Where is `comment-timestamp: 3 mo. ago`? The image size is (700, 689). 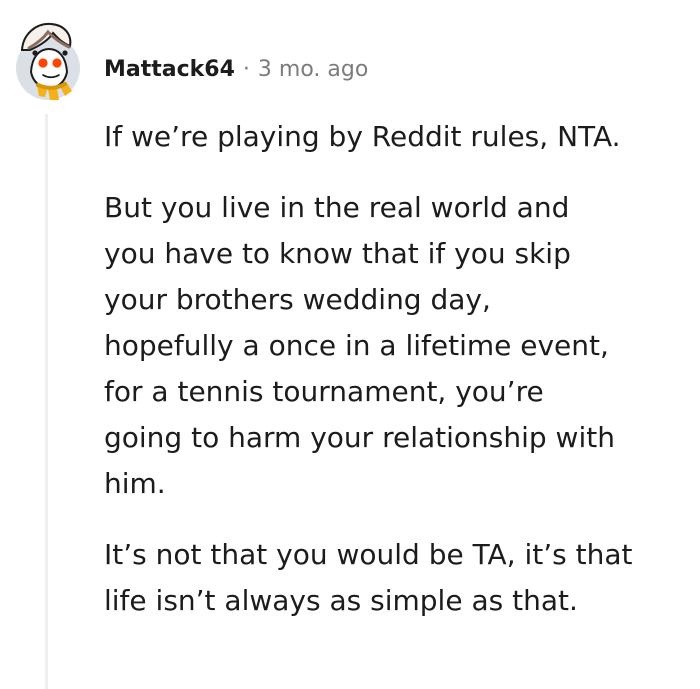 comment-timestamp: 3 mo. ago is located at coordinates (313, 69).